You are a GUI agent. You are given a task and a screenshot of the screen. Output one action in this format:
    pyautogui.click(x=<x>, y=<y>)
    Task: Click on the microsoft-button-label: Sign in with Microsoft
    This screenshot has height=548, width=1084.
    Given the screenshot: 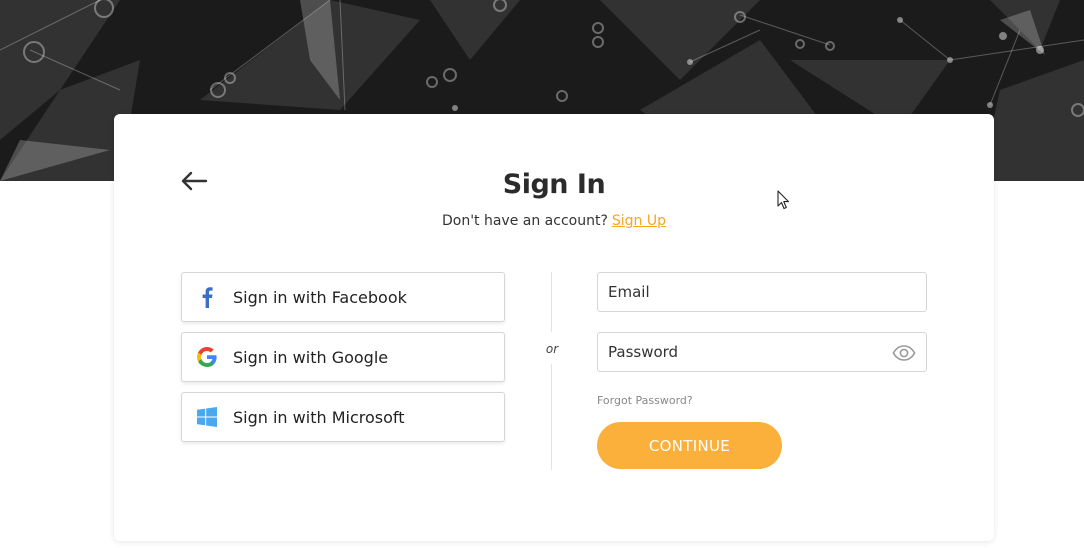 What is the action you would take?
    pyautogui.click(x=319, y=417)
    